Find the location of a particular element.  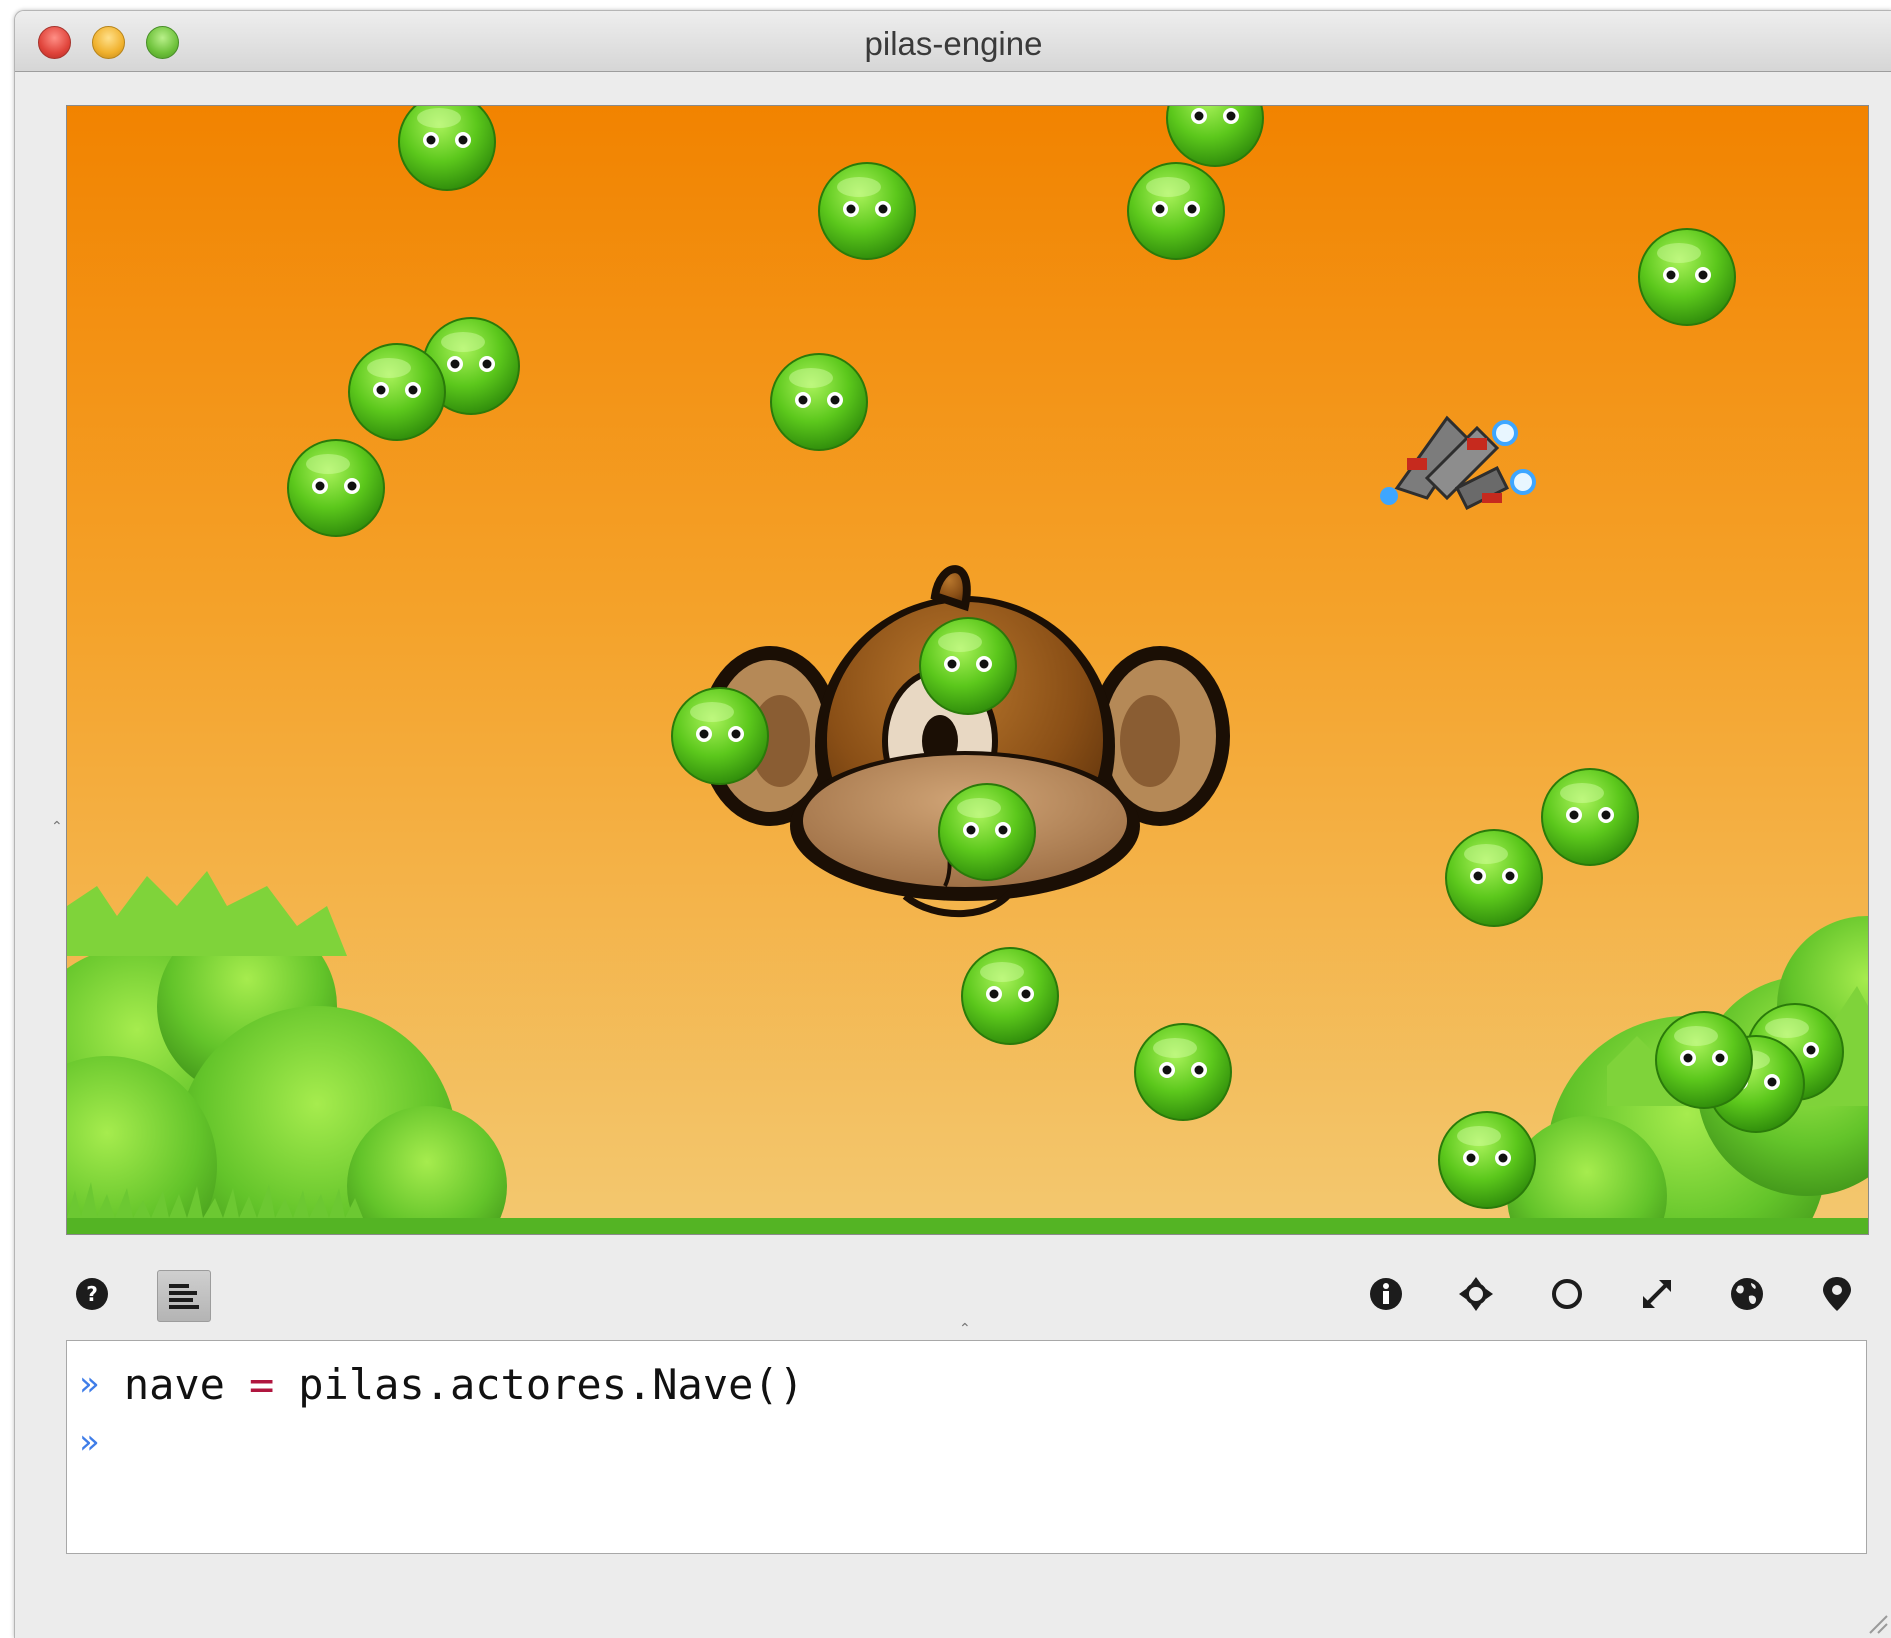

physics-globe-icon is located at coordinates (1747, 1294).